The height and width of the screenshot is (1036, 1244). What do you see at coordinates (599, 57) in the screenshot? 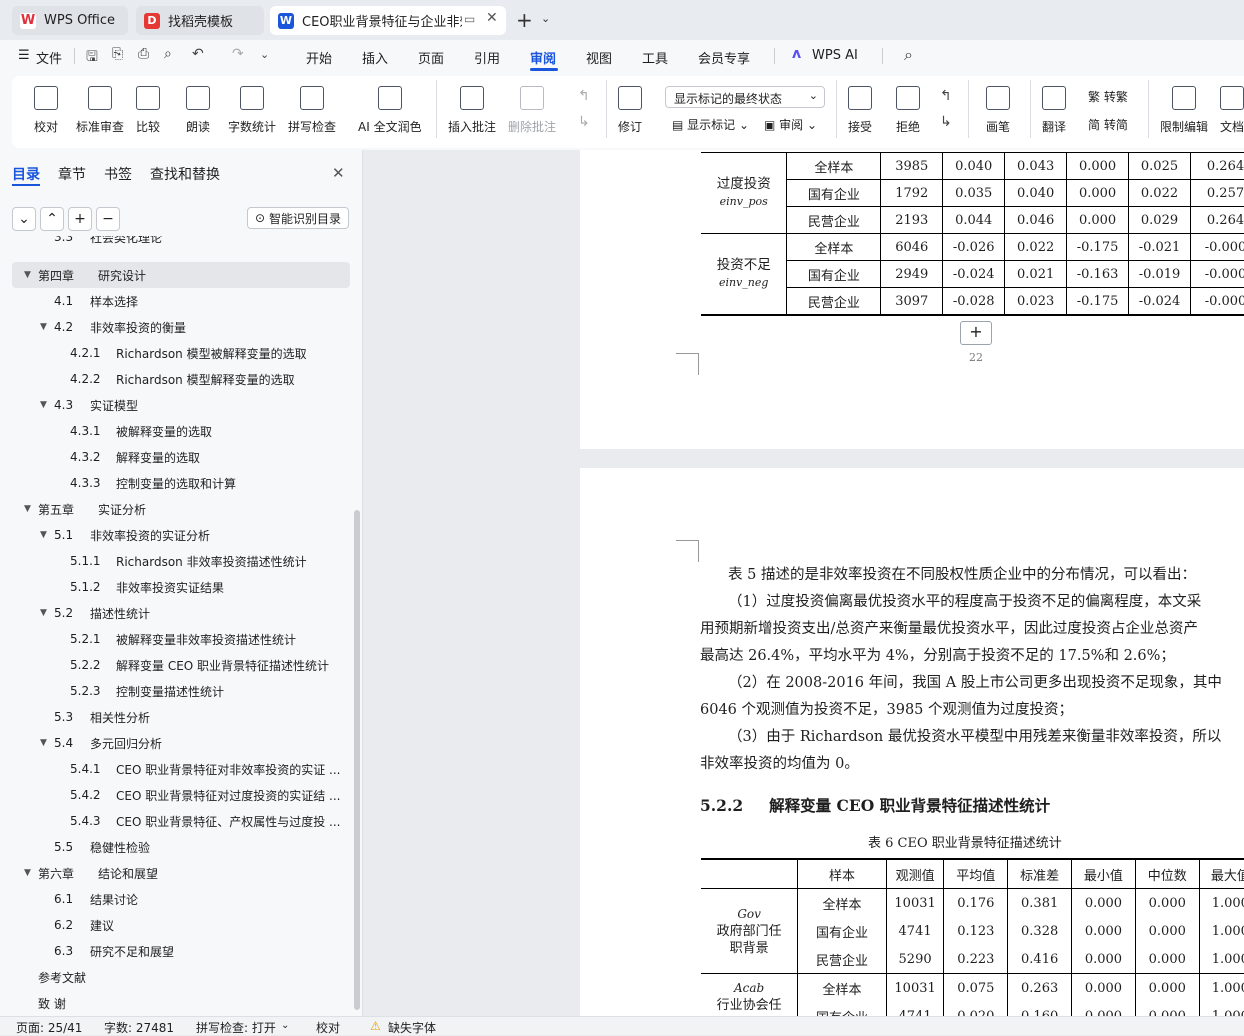
I see `menu-item-view: 视图` at bounding box center [599, 57].